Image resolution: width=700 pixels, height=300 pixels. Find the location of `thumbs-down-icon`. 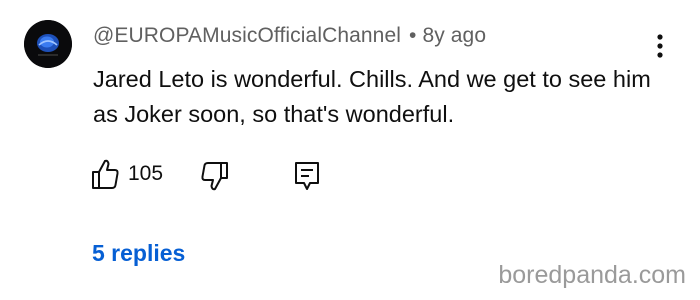

thumbs-down-icon is located at coordinates (214, 176).